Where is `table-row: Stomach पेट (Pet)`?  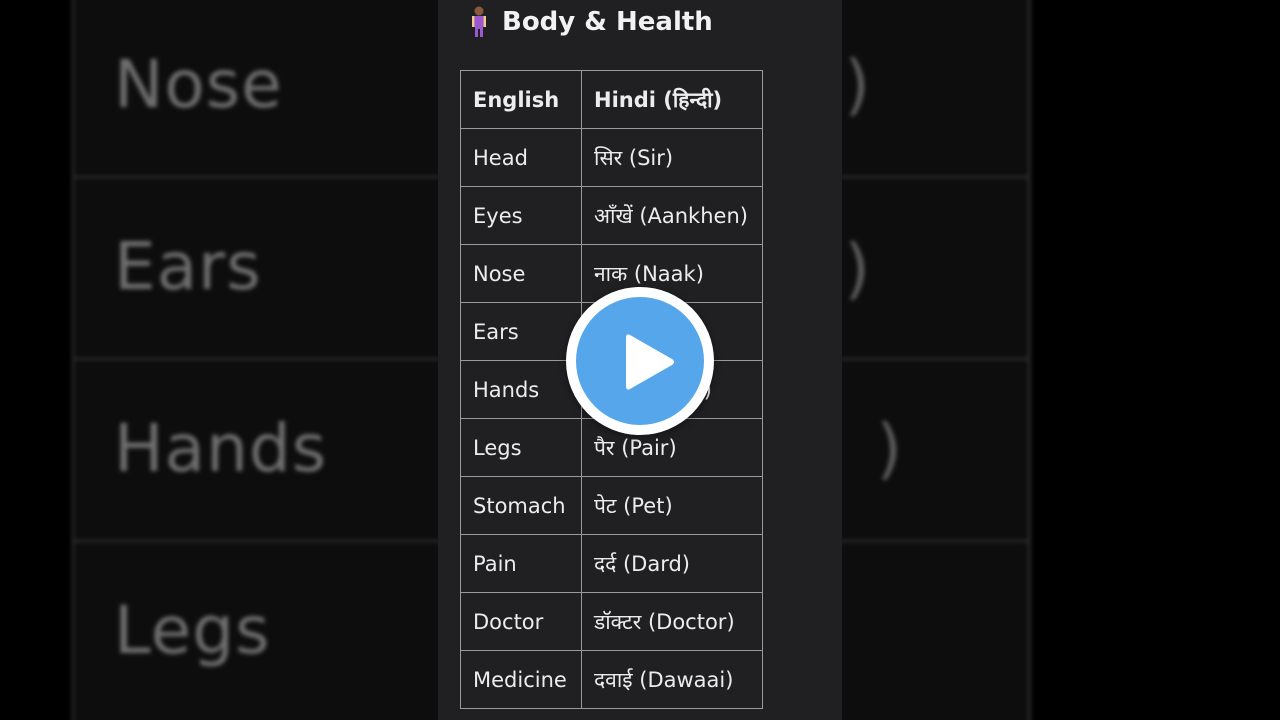
table-row: Stomach पेट (Pet) is located at coordinates (611, 505).